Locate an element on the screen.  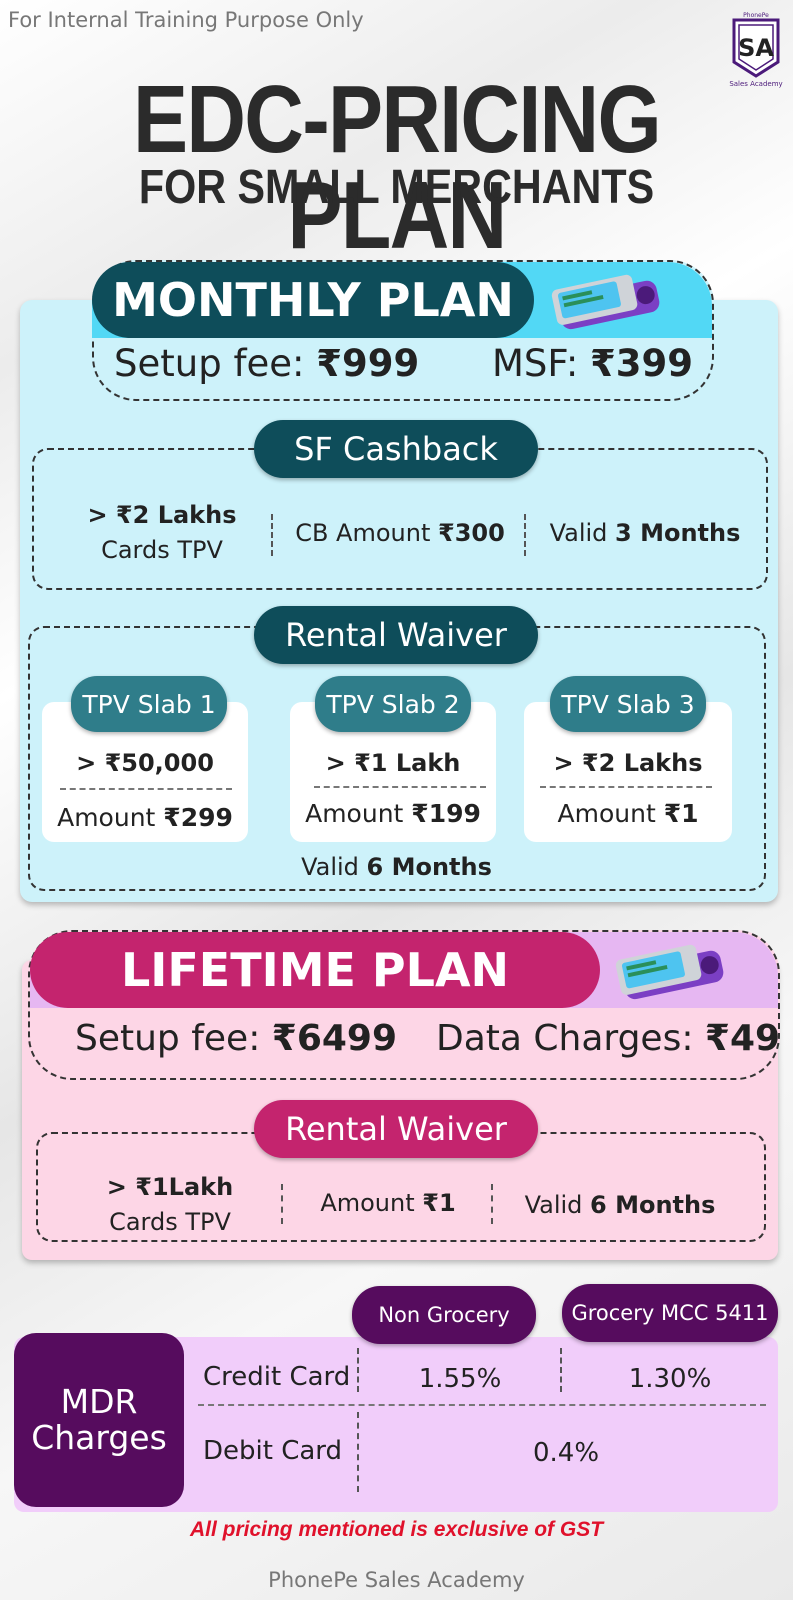
lifetime-rental-waiver-heading: Rental Waiver is located at coordinates (396, 1129).